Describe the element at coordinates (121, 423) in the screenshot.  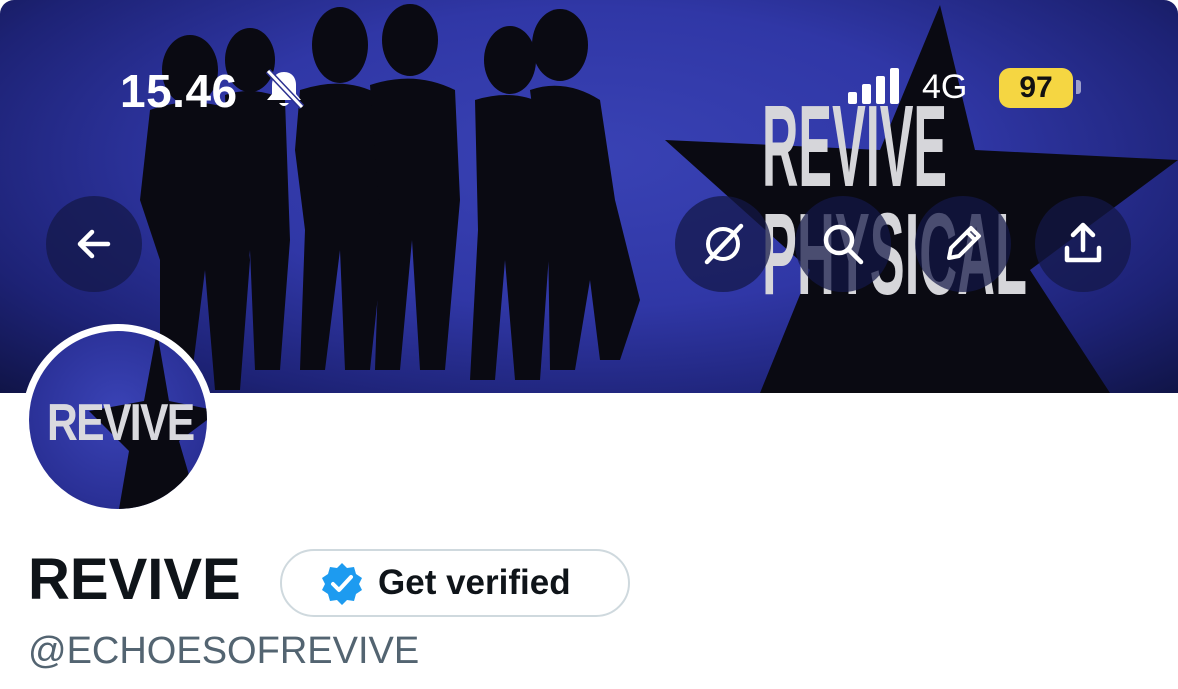
I see `avatar-wordmark: REVIVE` at that location.